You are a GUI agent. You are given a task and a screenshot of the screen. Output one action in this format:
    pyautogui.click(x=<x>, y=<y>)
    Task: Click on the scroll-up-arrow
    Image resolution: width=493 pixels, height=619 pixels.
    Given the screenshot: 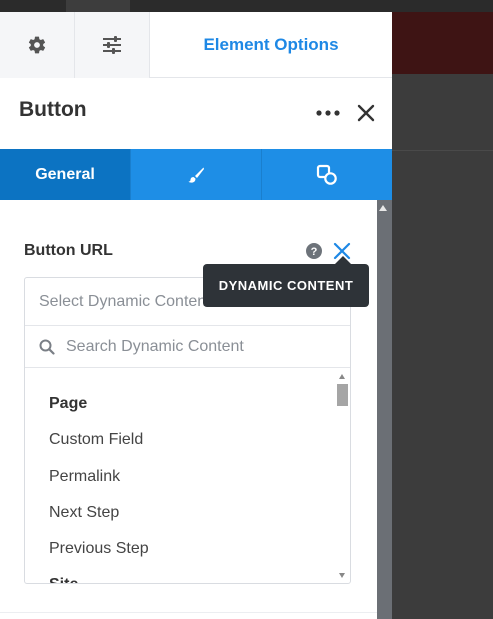 What is the action you would take?
    pyautogui.click(x=342, y=376)
    